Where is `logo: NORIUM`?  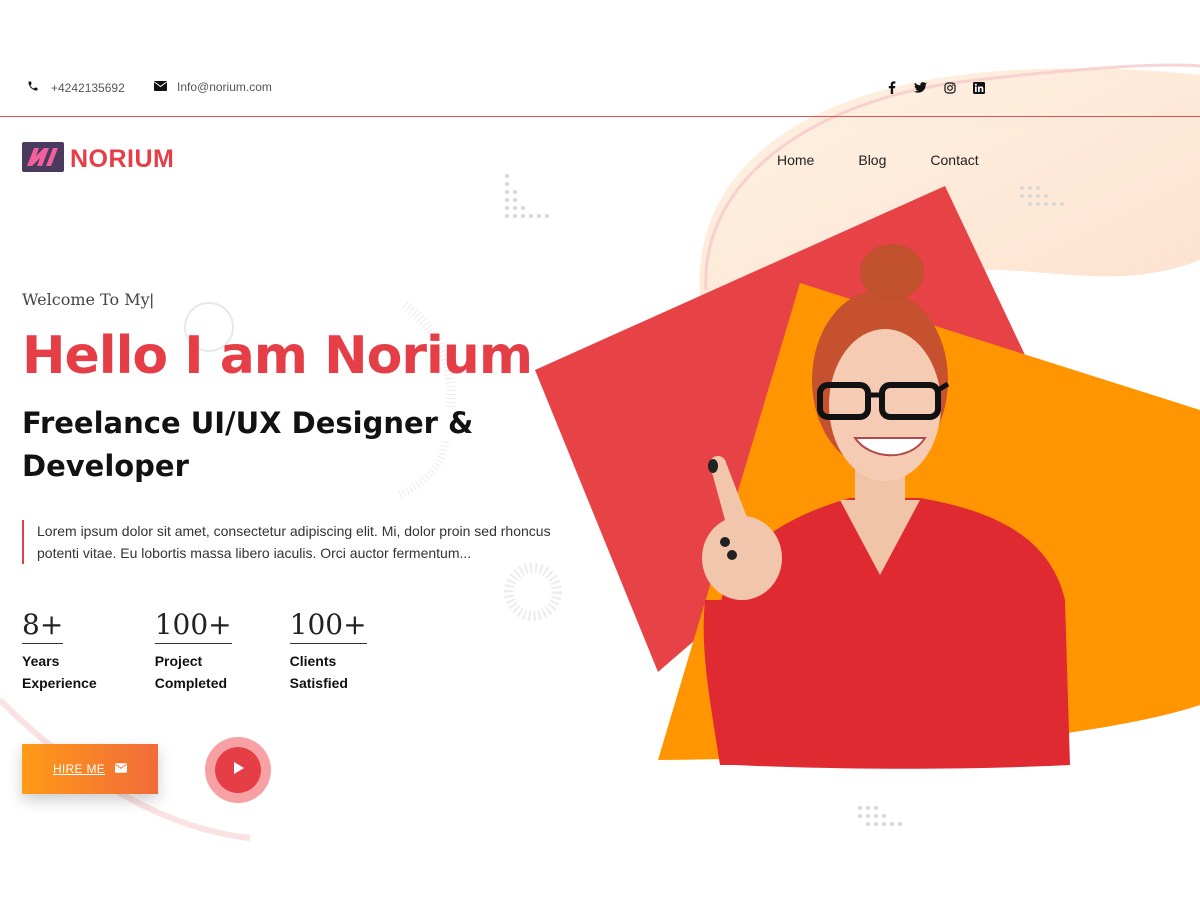 logo: NORIUM is located at coordinates (98, 159).